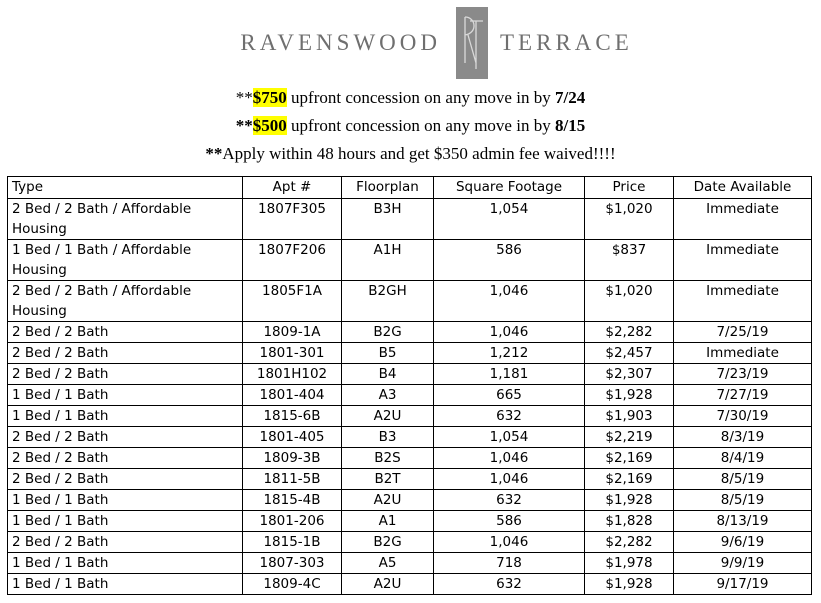  I want to click on cell-price: $1,903, so click(629, 416).